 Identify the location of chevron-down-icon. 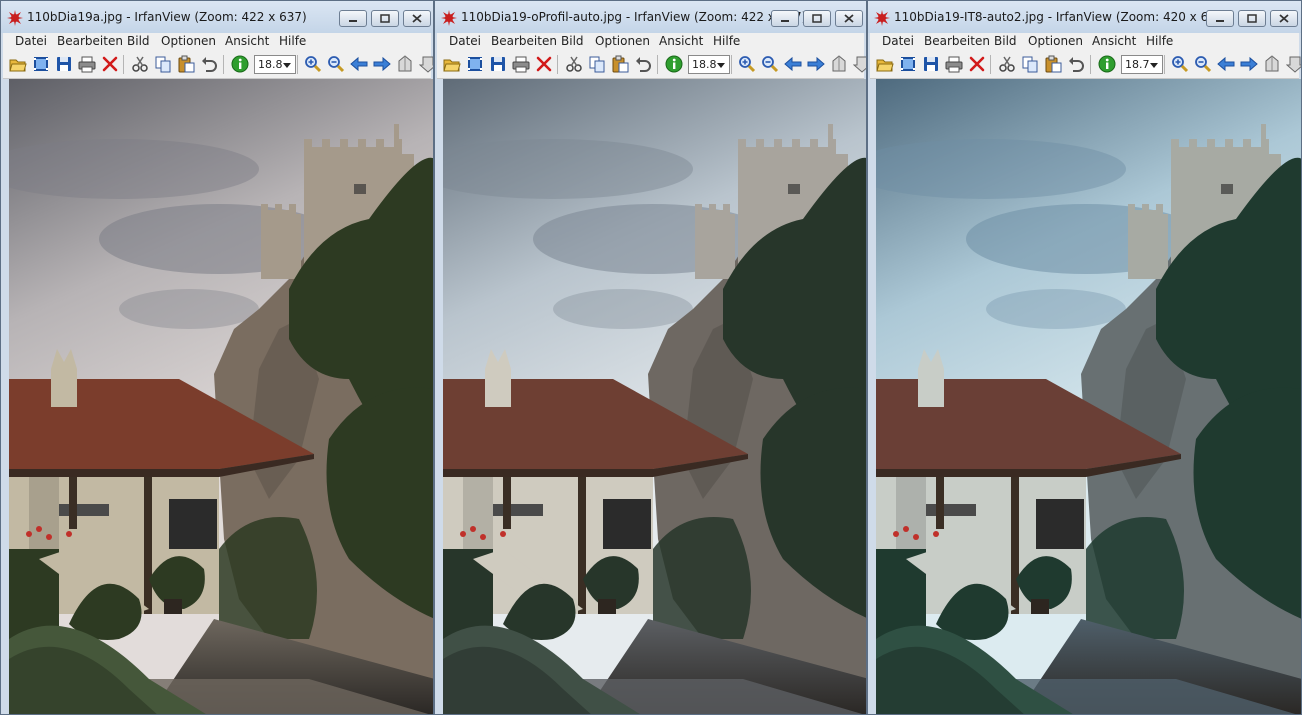
(721, 65).